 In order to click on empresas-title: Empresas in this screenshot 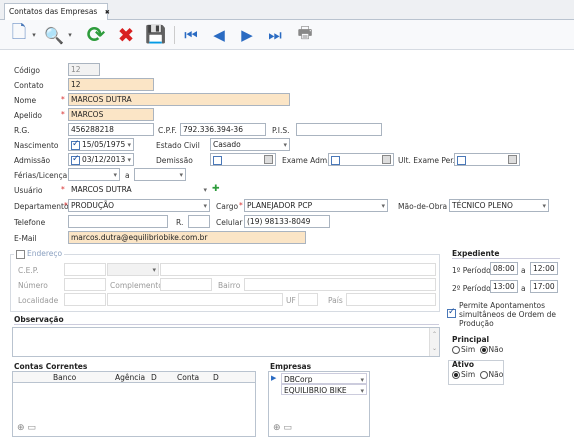, I will do `click(291, 366)`.